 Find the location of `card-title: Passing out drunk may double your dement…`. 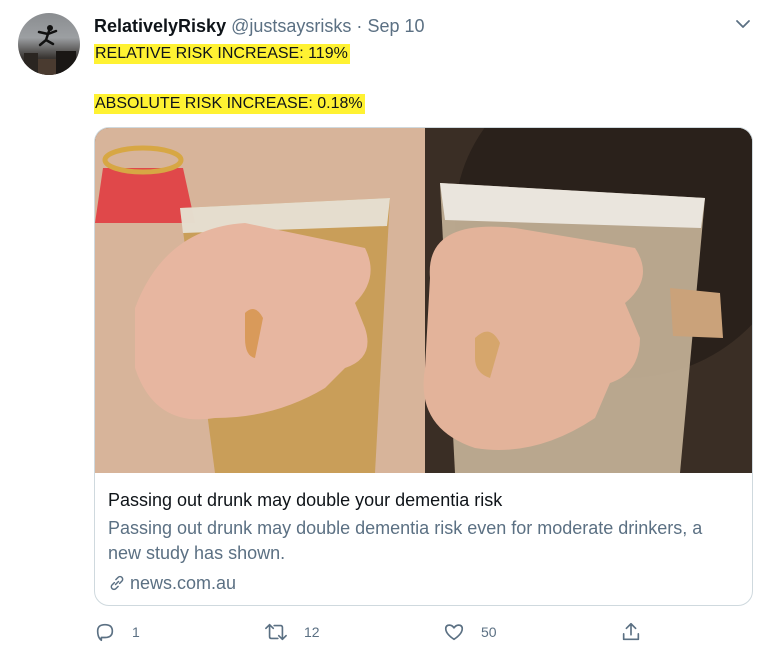

card-title: Passing out drunk may double your dement… is located at coordinates (305, 500).